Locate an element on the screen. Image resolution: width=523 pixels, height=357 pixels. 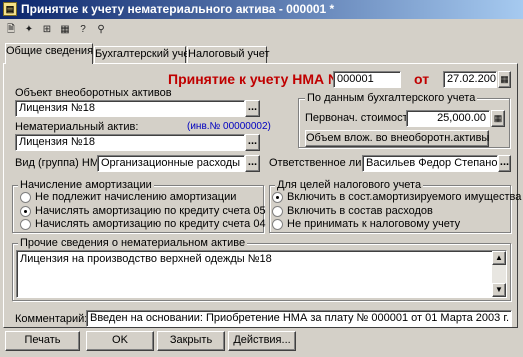
notes-scrollbar: ▲ ▼ is located at coordinates (499, 274).